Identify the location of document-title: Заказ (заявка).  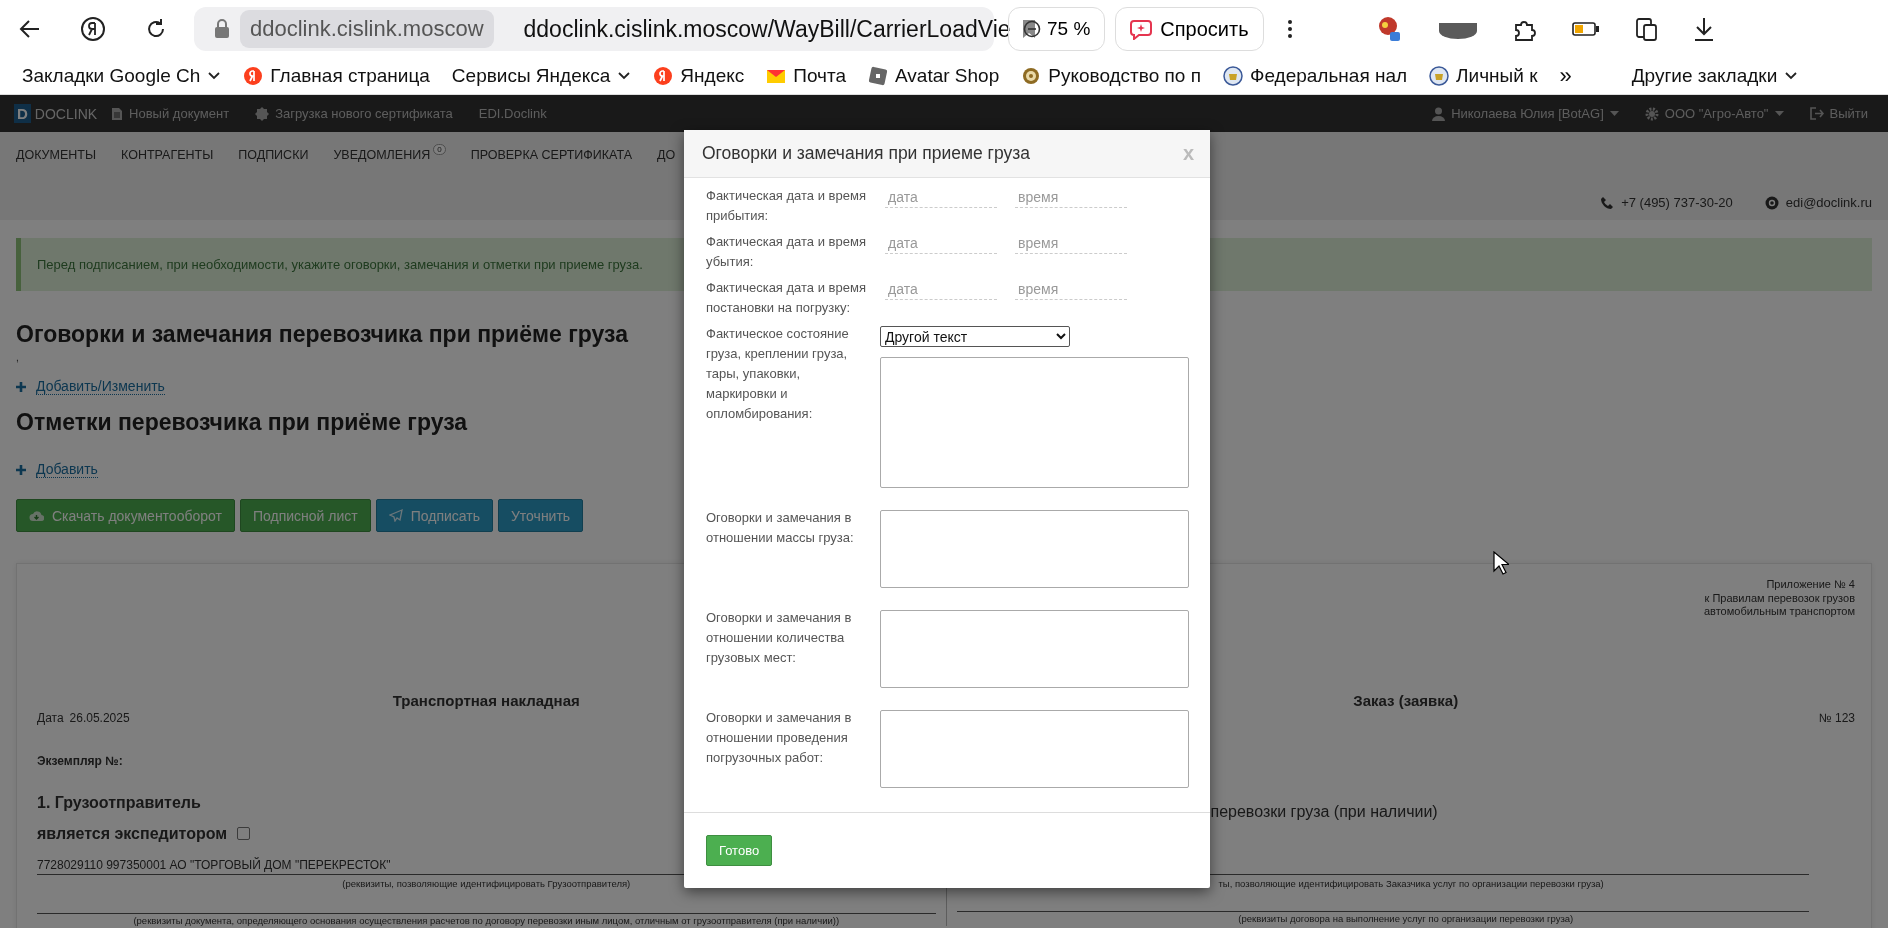
(1406, 700).